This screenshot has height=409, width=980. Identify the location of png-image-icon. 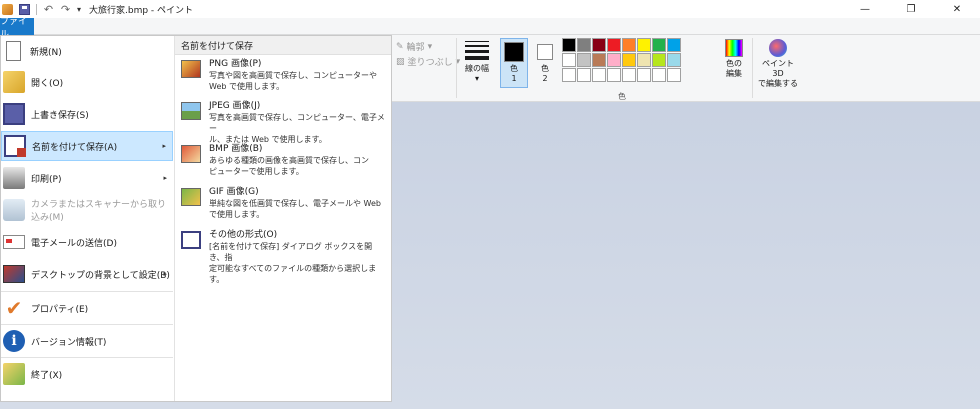
(191, 69).